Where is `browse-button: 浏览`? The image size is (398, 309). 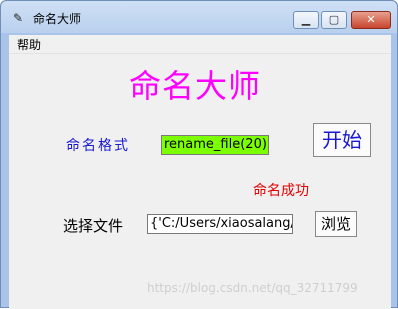 browse-button: 浏览 is located at coordinates (336, 224).